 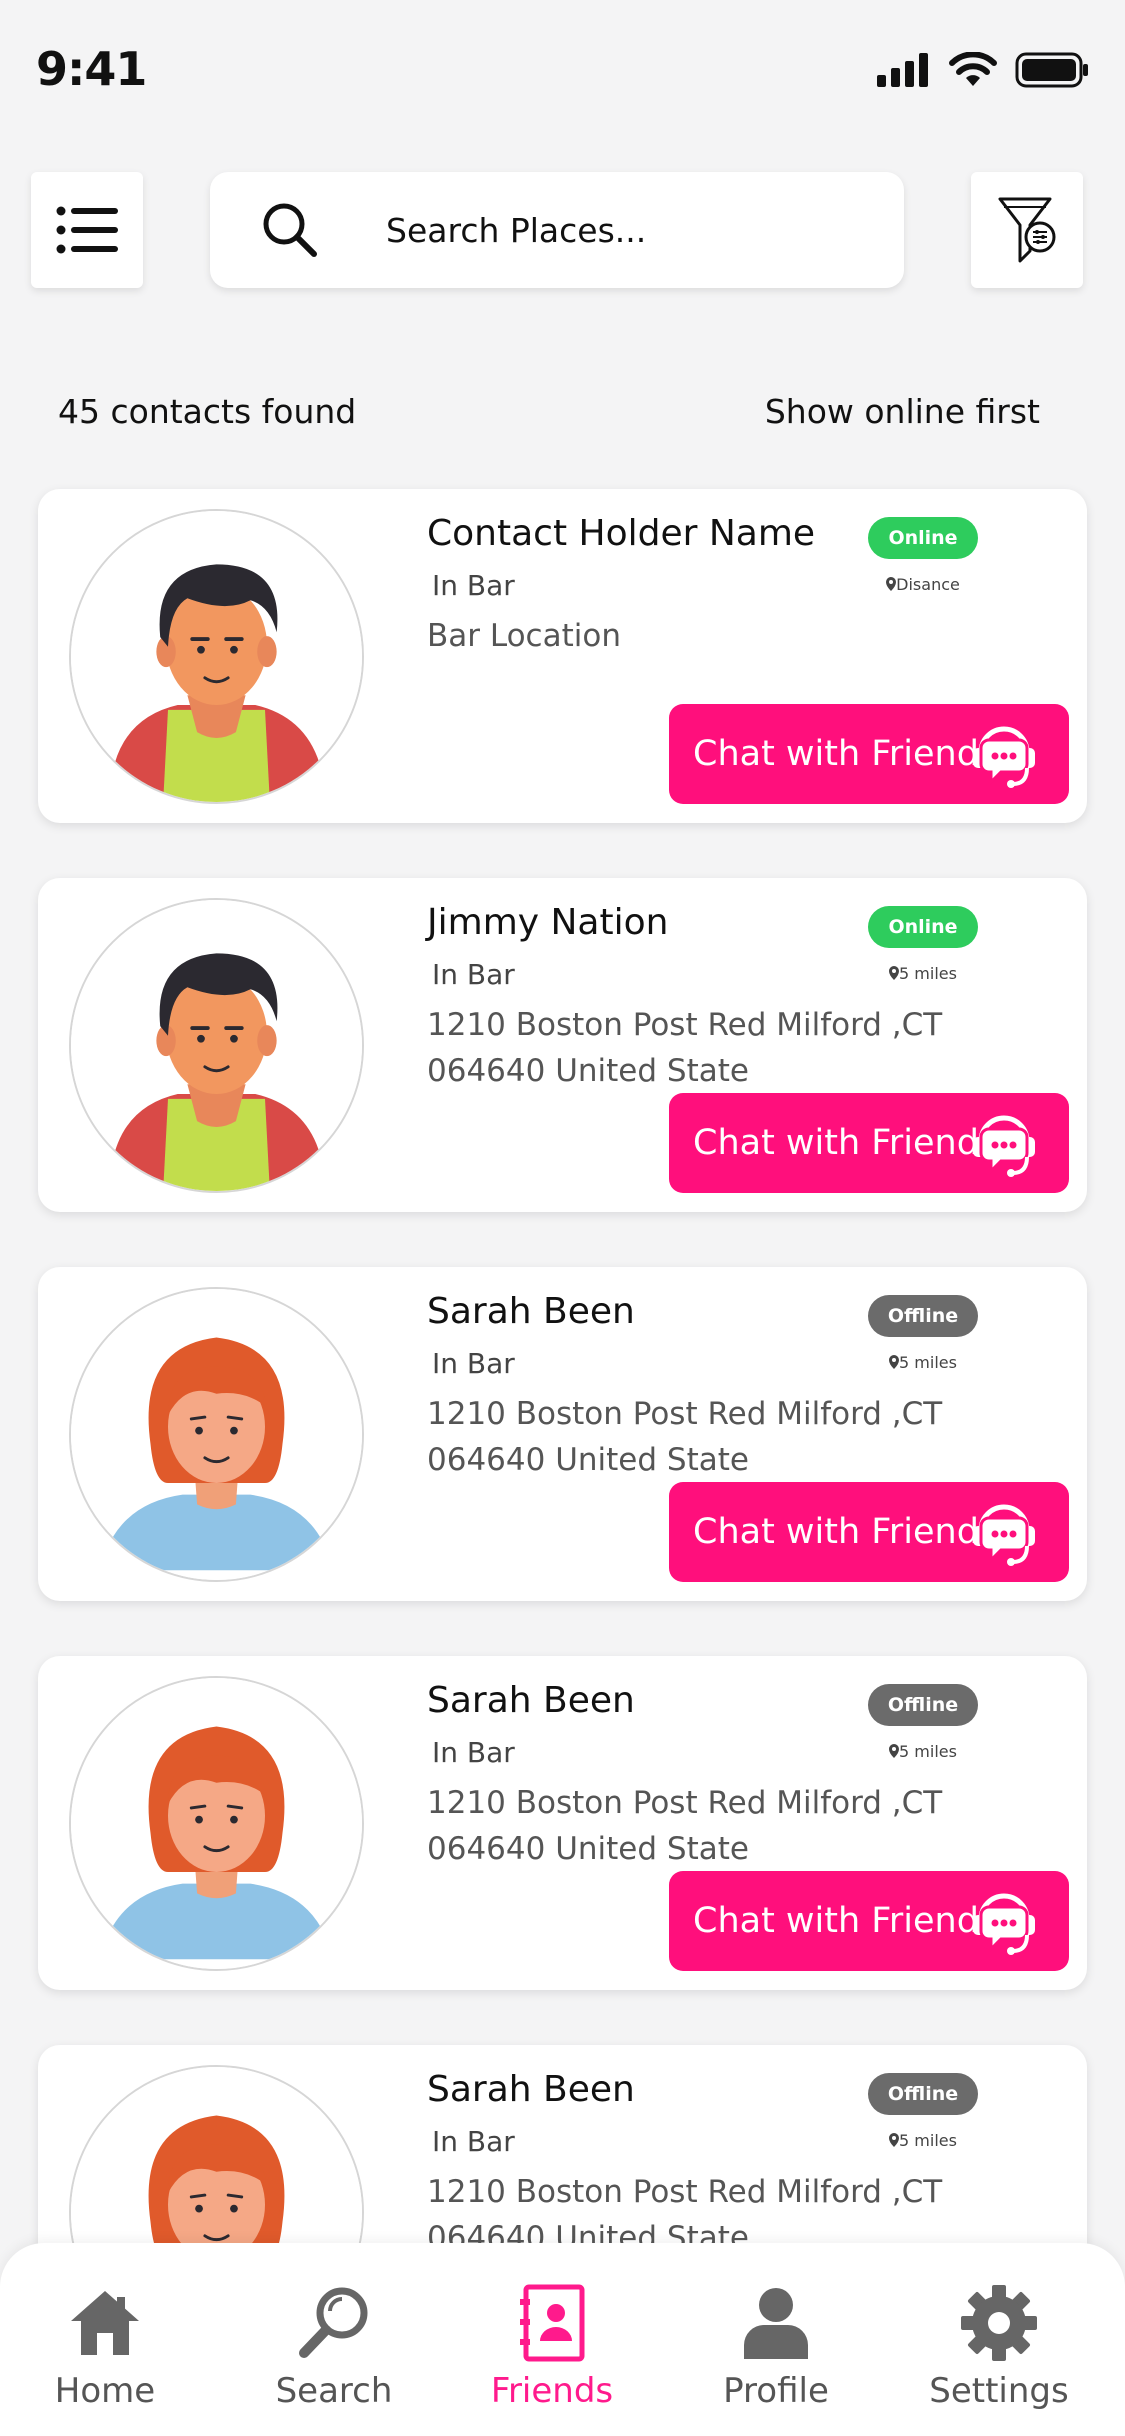 I want to click on sort-online-first-toggle: Show online first, so click(x=902, y=411).